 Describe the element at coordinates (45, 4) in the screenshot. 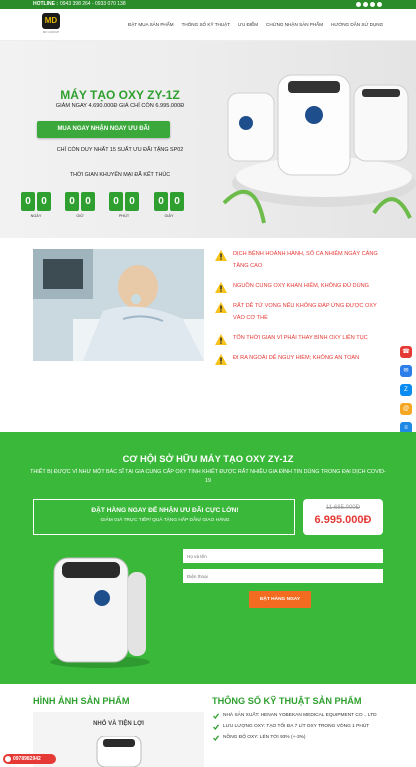

I see `hotline-label: HOTLINE :` at that location.